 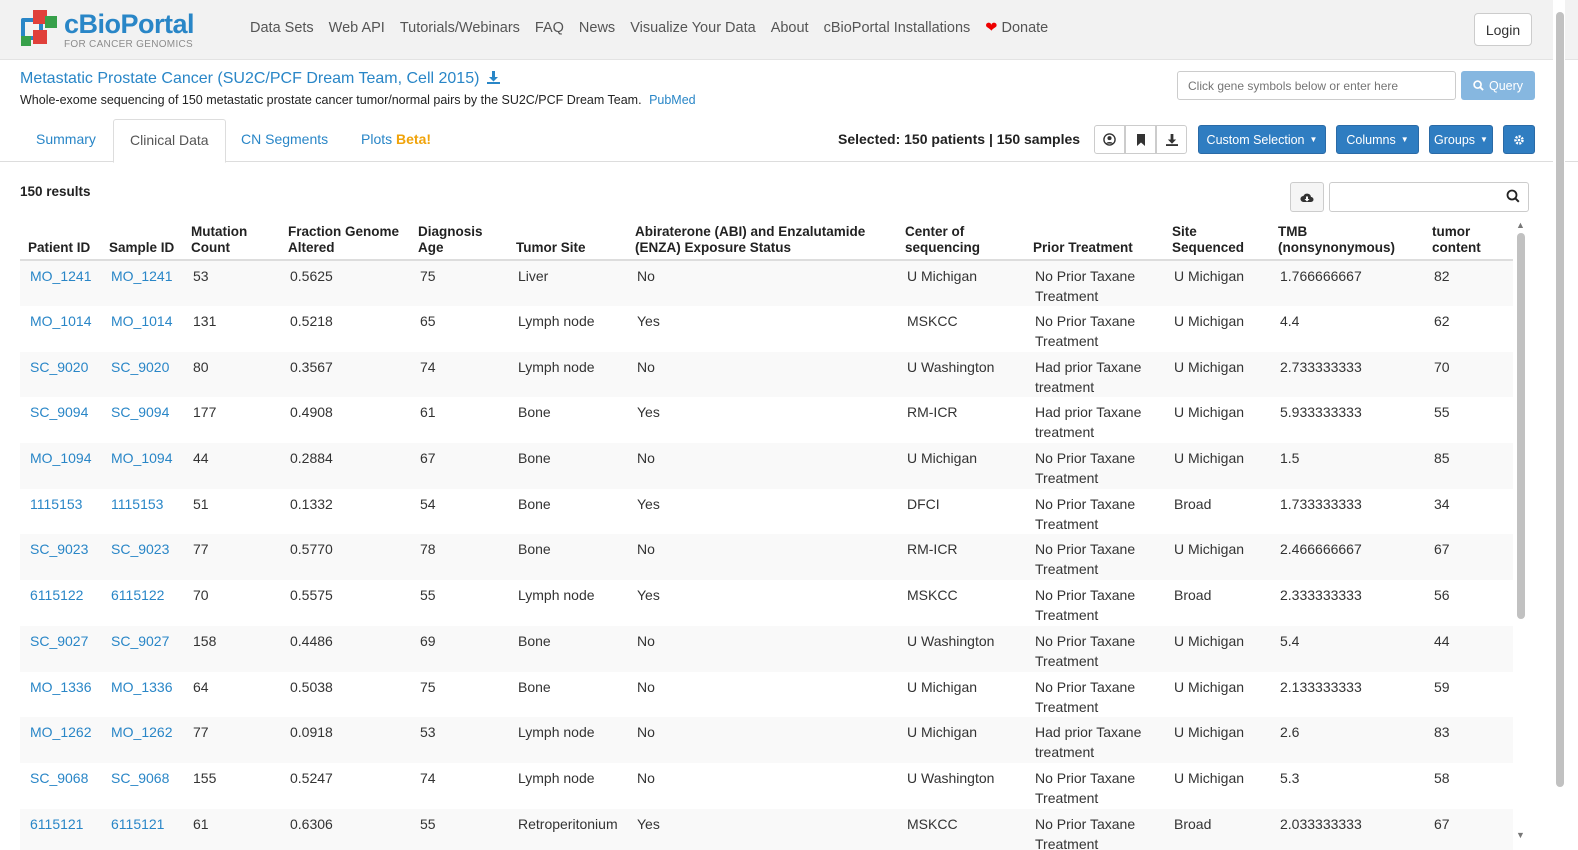 What do you see at coordinates (459, 239) in the screenshot?
I see `column-header: Diagnosis Age` at bounding box center [459, 239].